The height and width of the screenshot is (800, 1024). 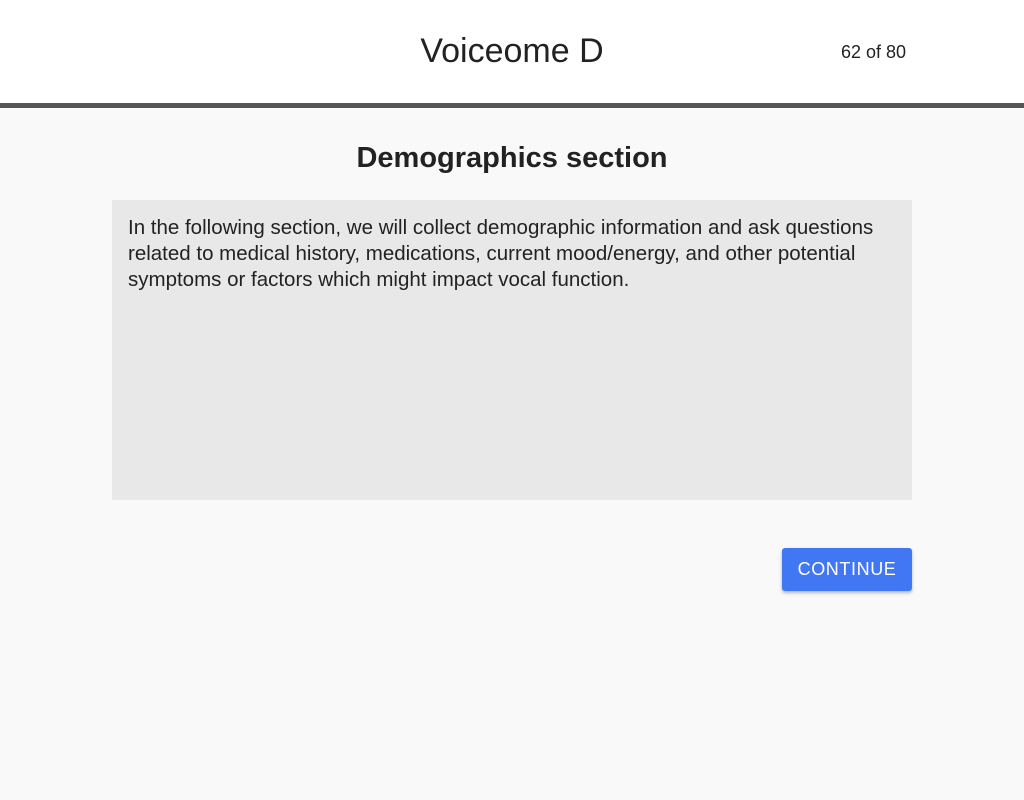 I want to click on section-title: Demographics section, so click(x=512, y=158).